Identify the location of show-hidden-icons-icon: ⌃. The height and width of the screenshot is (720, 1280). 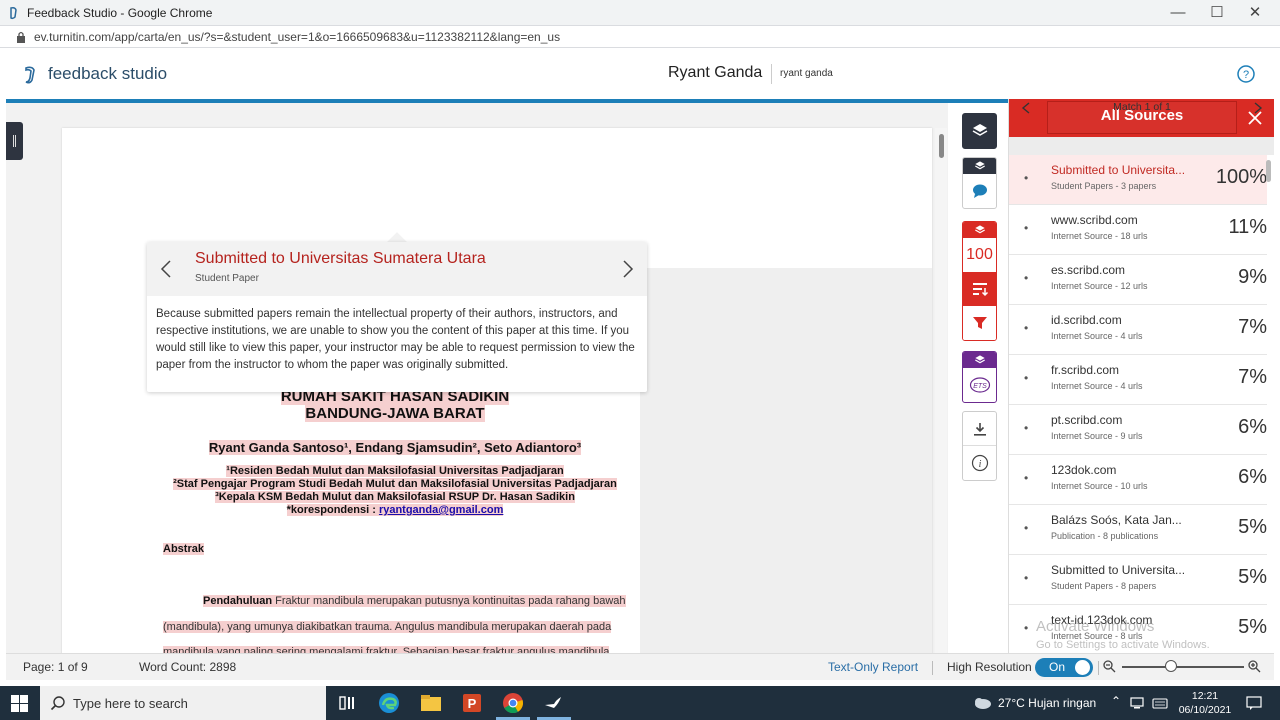
(1116, 701).